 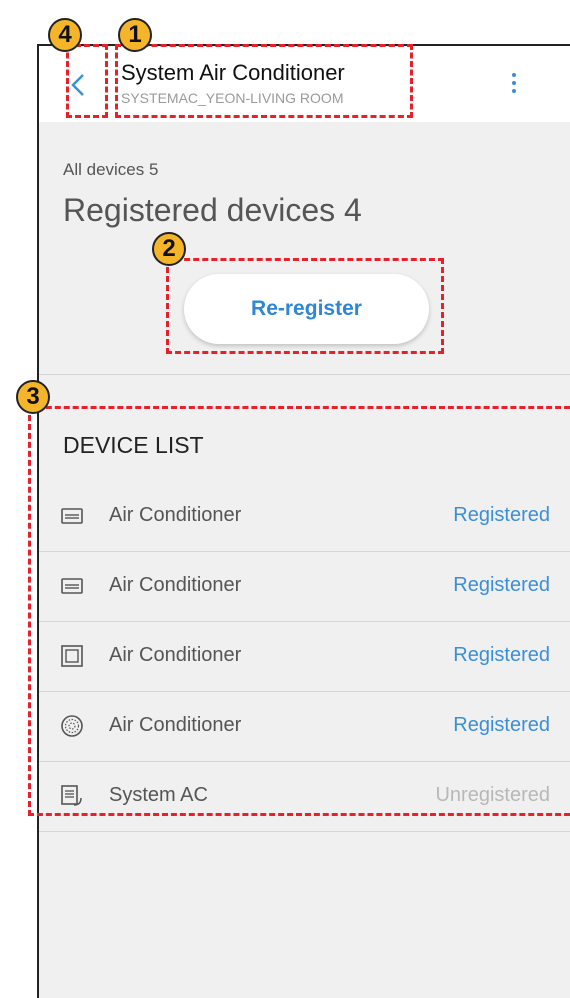 I want to click on section-divider, so click(x=304, y=374).